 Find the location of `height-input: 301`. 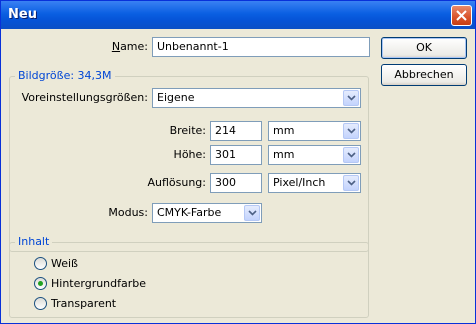

height-input: 301 is located at coordinates (236, 155).